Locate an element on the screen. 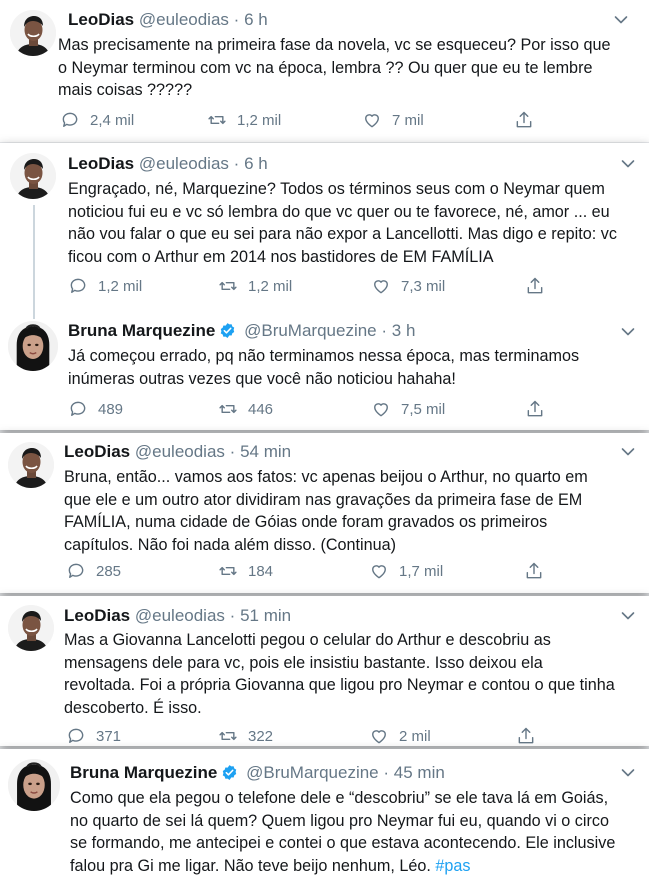  retweet-button: 446 is located at coordinates (245, 409).